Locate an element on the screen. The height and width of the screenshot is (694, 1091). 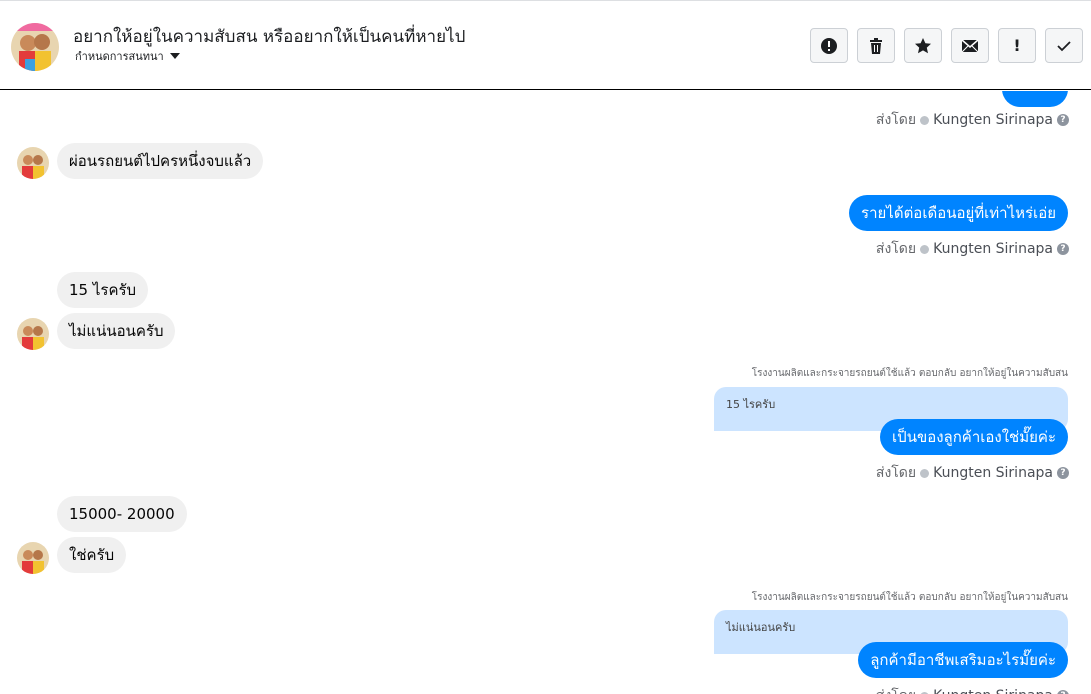
conversation-settings-dropdown: กำหนดการสนทนา is located at coordinates (127, 56).